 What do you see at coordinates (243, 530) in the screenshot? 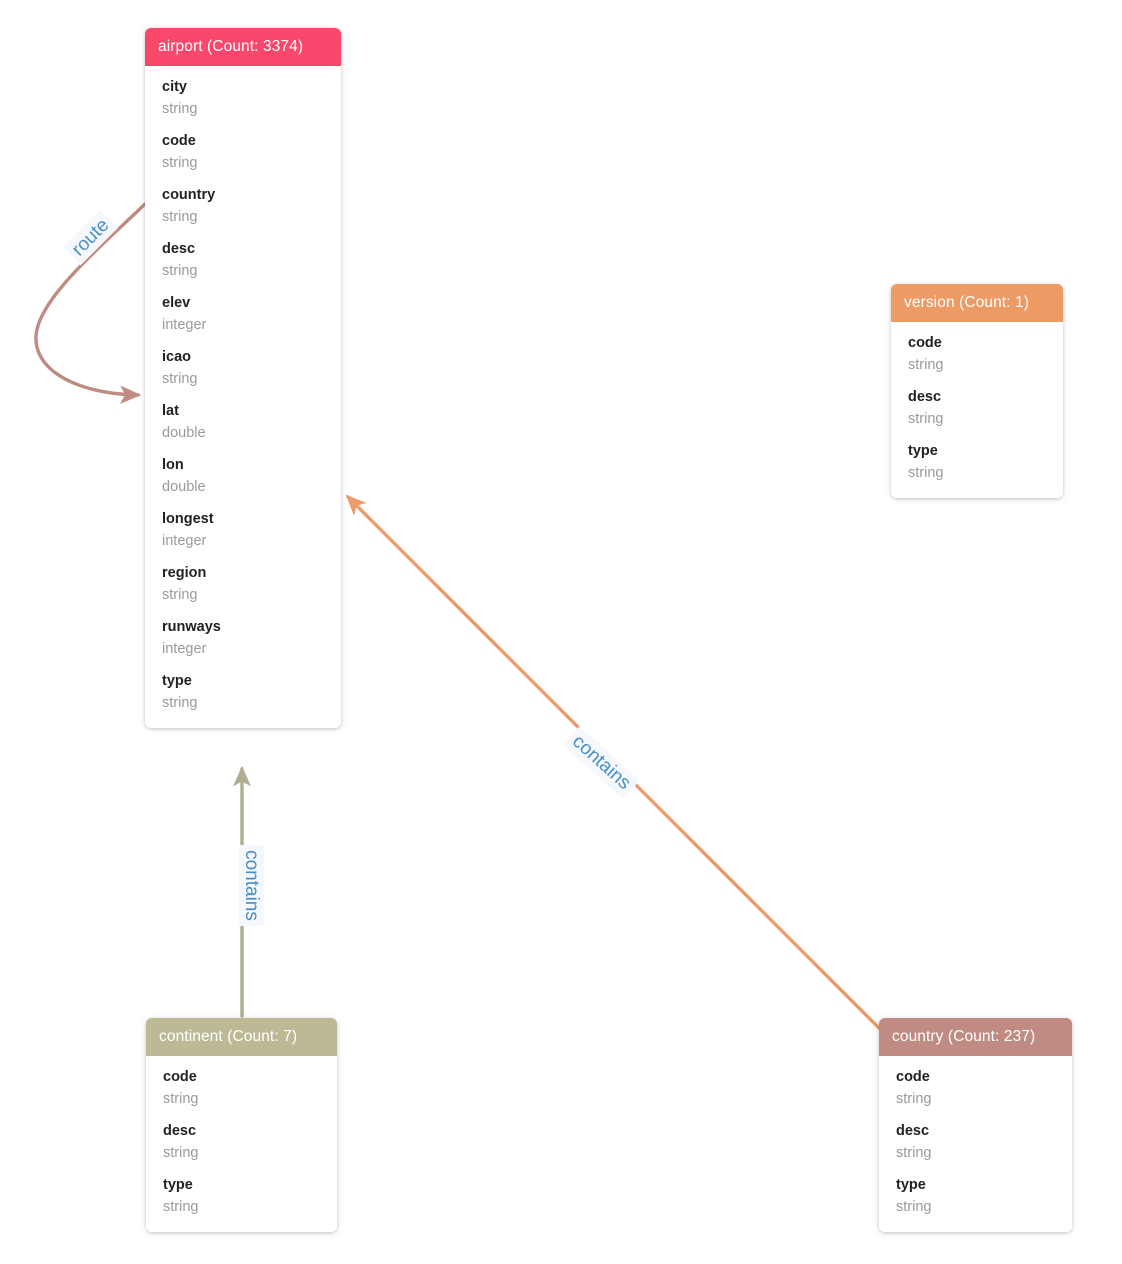
I see `field-row: longest integer` at bounding box center [243, 530].